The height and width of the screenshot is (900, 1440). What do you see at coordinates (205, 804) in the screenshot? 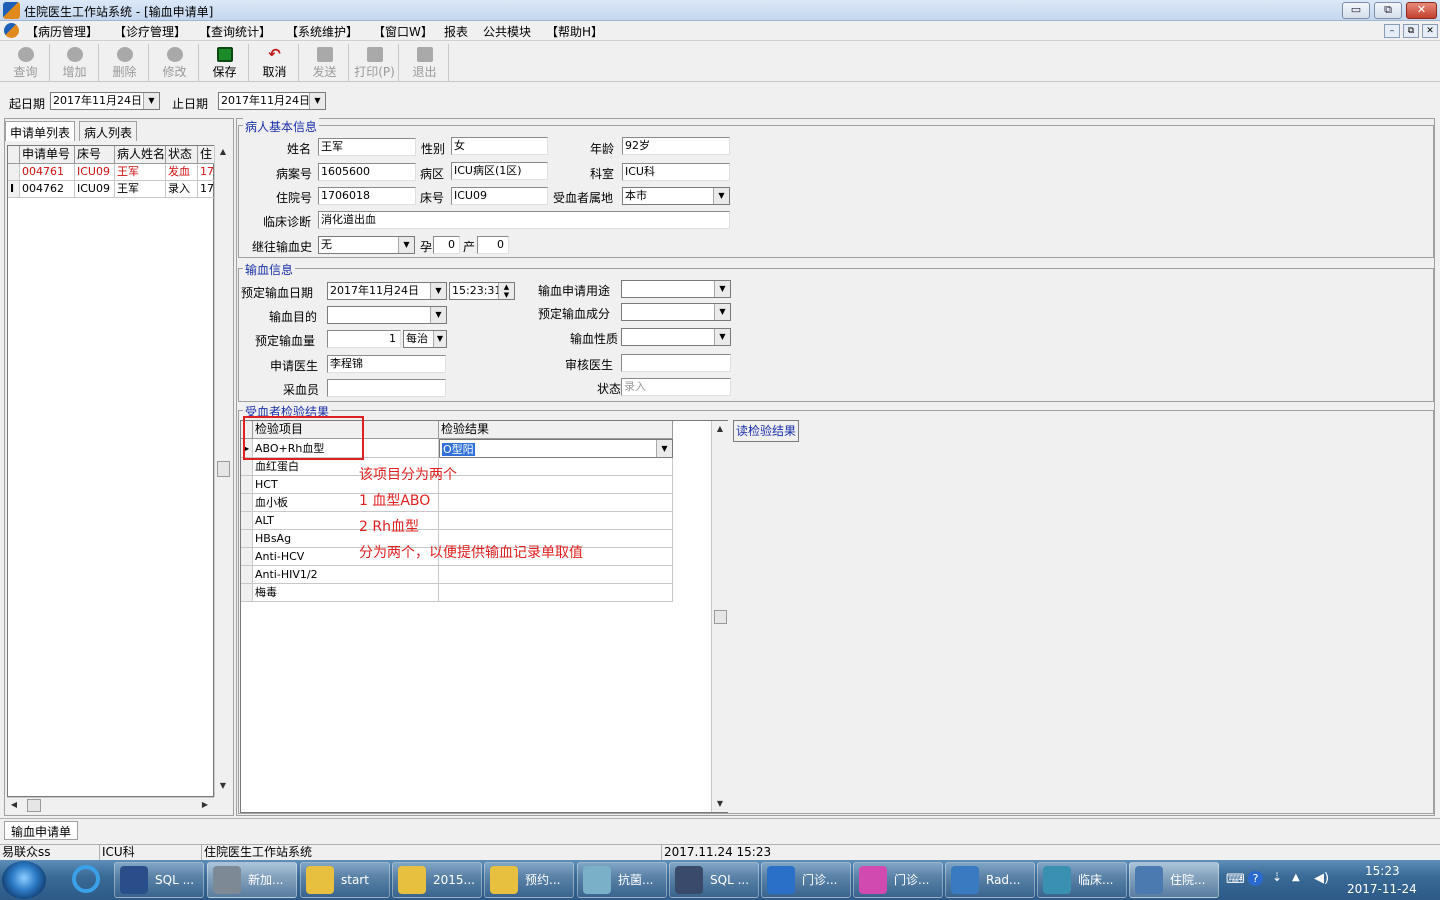
I see `scroll-right-icon: ▶` at bounding box center [205, 804].